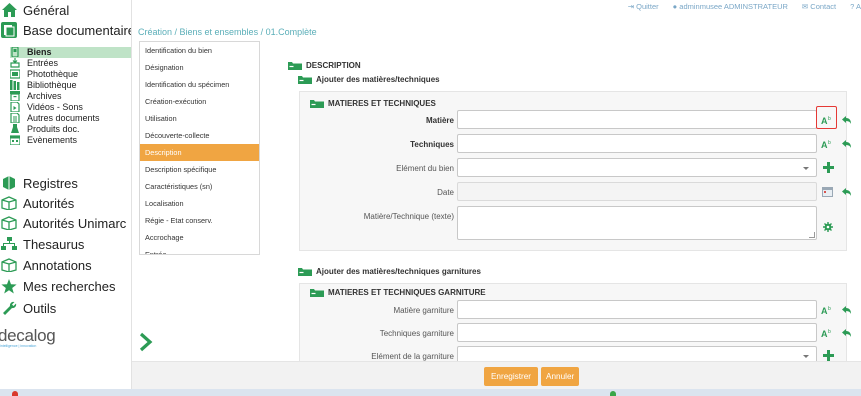  I want to click on description-header: DESCRIPTION, so click(324, 65).